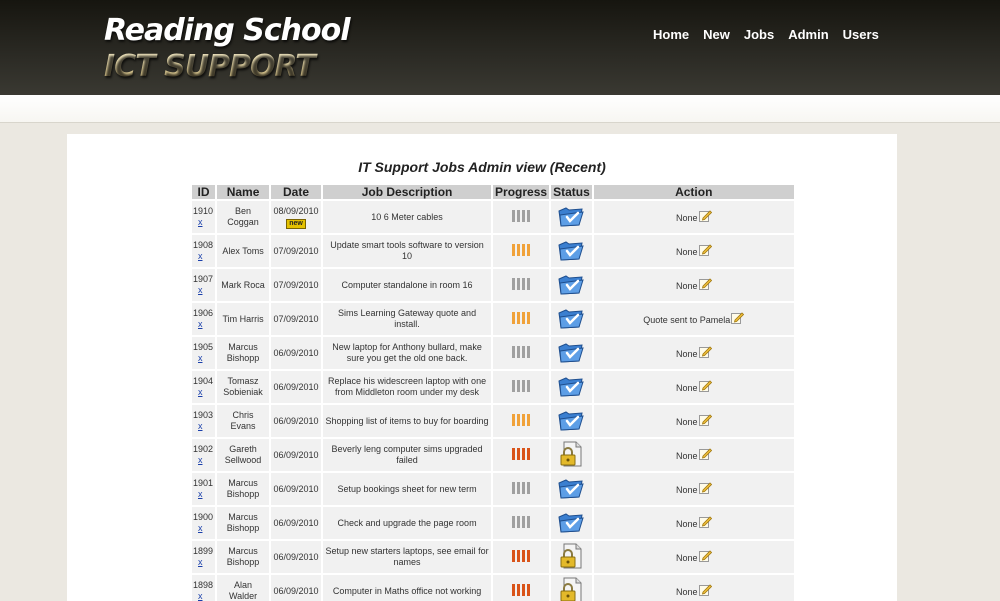 The height and width of the screenshot is (601, 1000). Describe the element at coordinates (407, 319) in the screenshot. I see `cell-description: Sims Learning Gateway quote and install.` at that location.